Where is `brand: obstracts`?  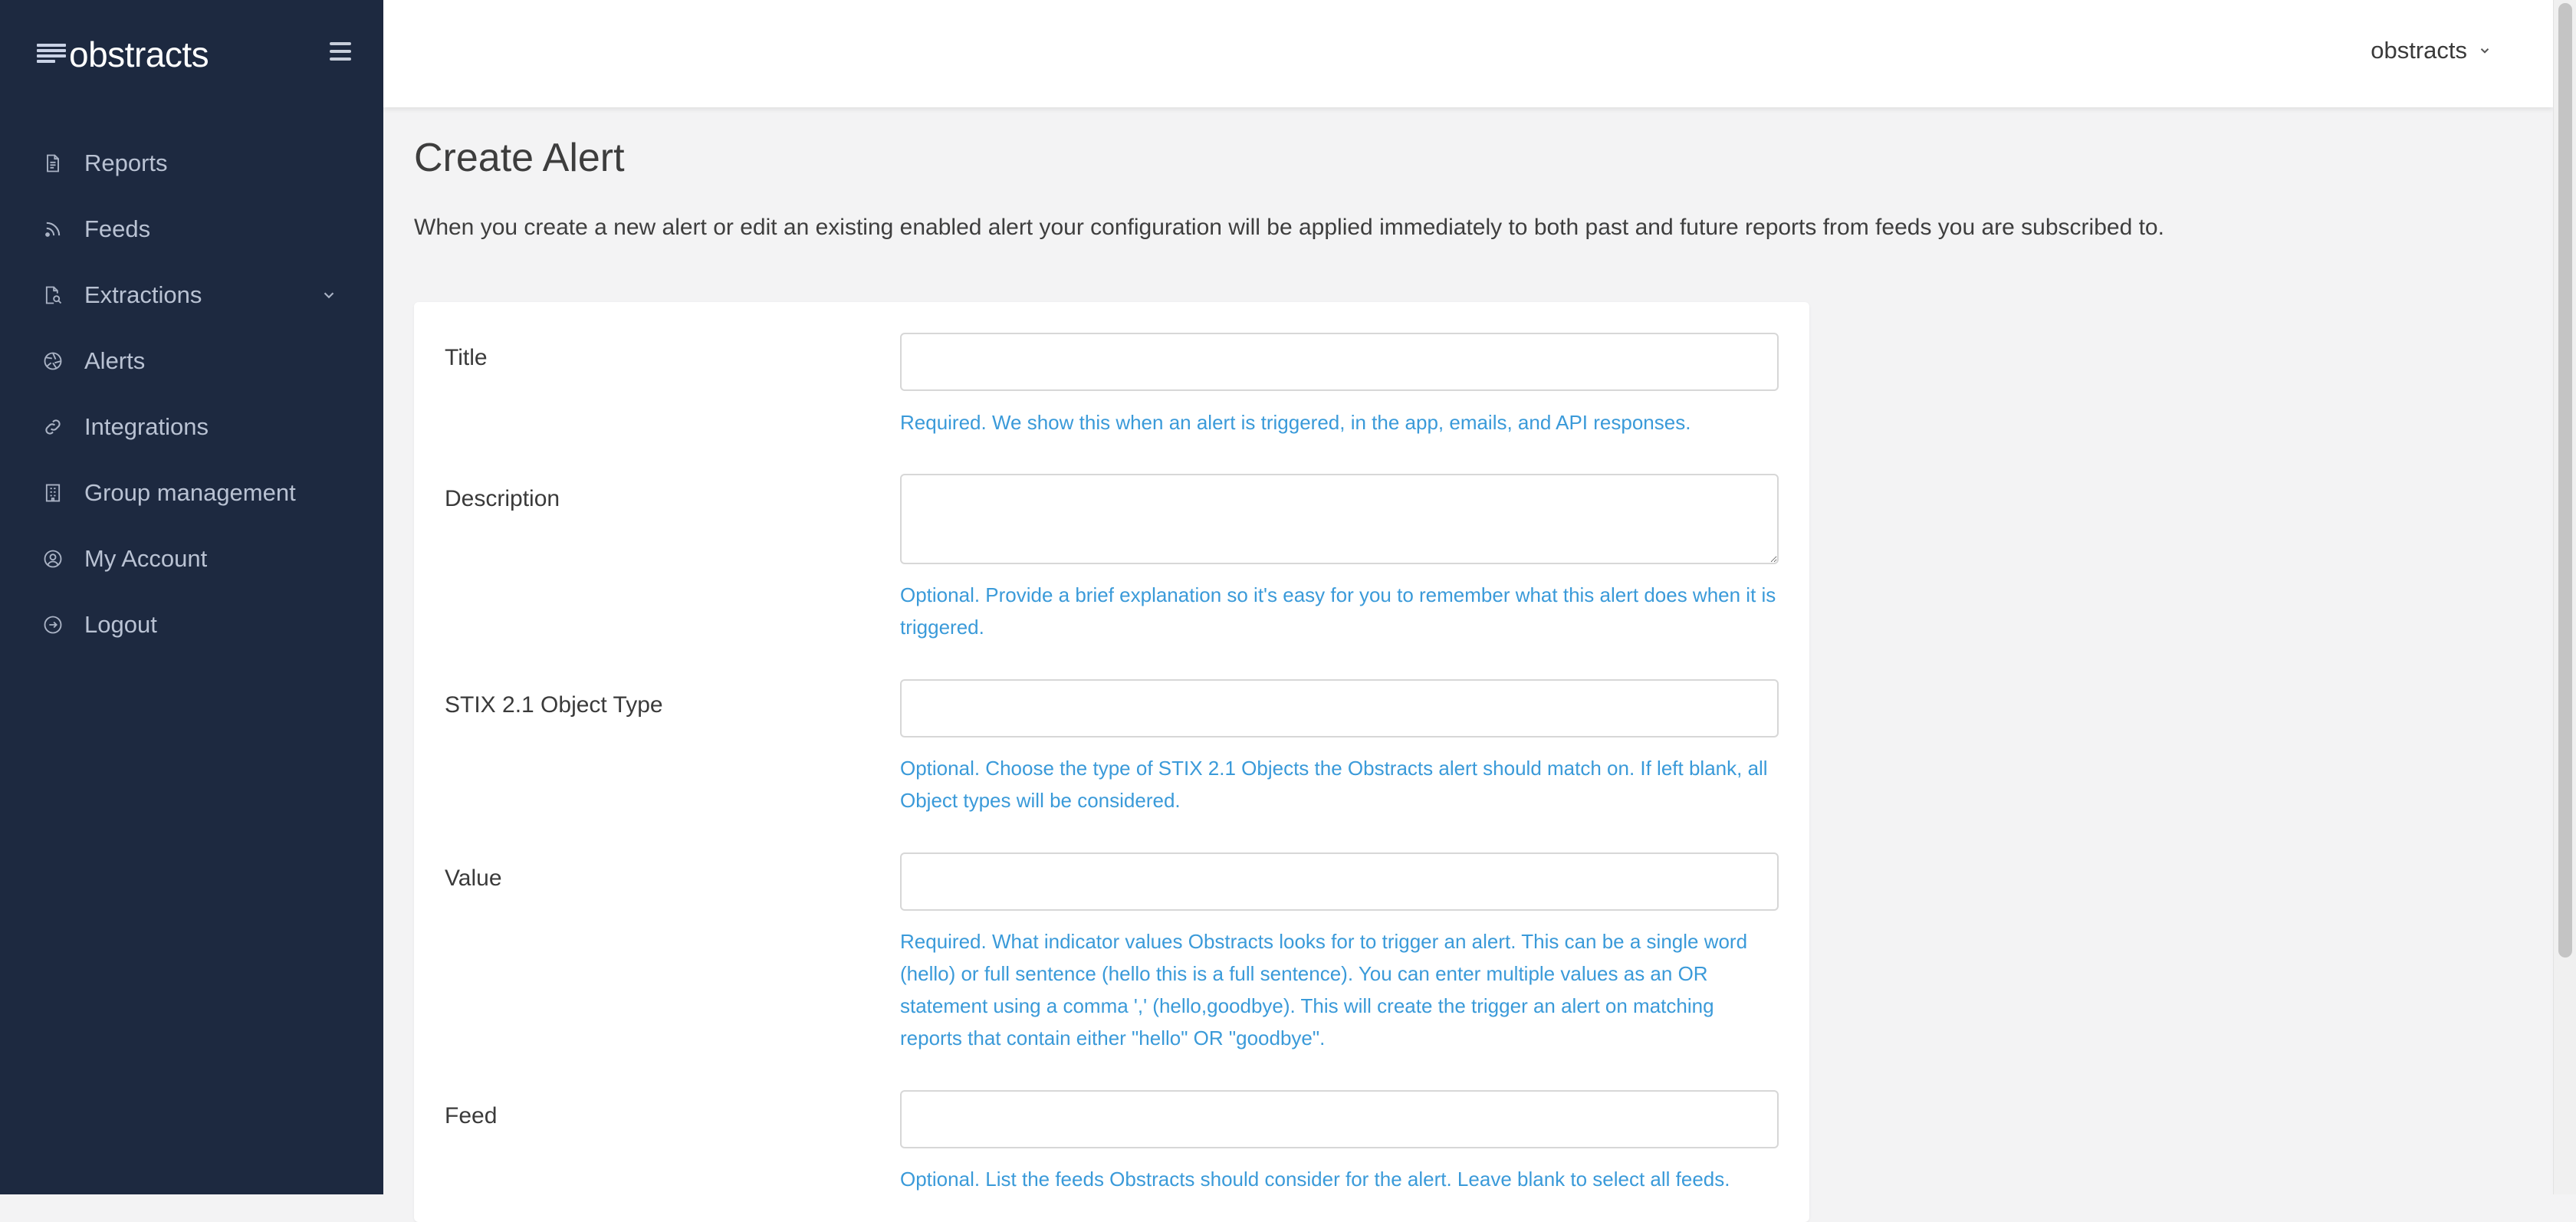 brand: obstracts is located at coordinates (123, 55).